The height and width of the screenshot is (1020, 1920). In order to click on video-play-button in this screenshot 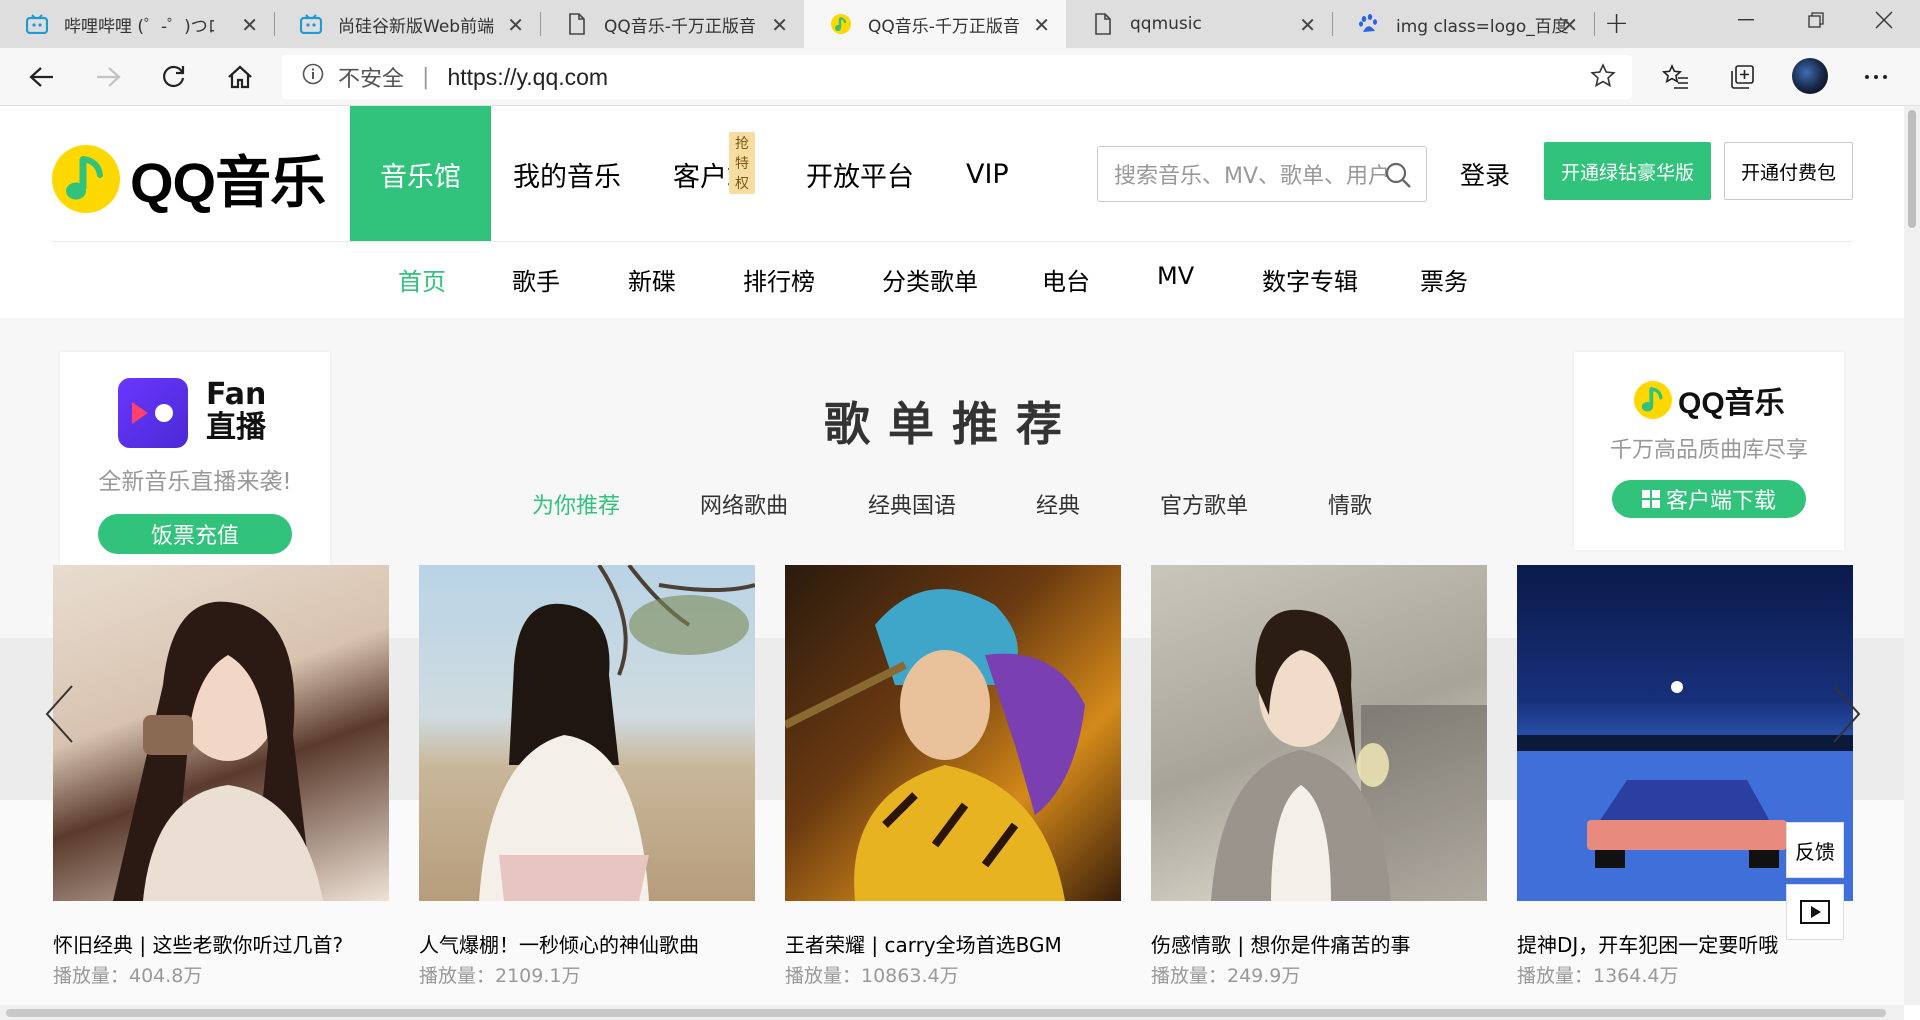, I will do `click(1815, 912)`.